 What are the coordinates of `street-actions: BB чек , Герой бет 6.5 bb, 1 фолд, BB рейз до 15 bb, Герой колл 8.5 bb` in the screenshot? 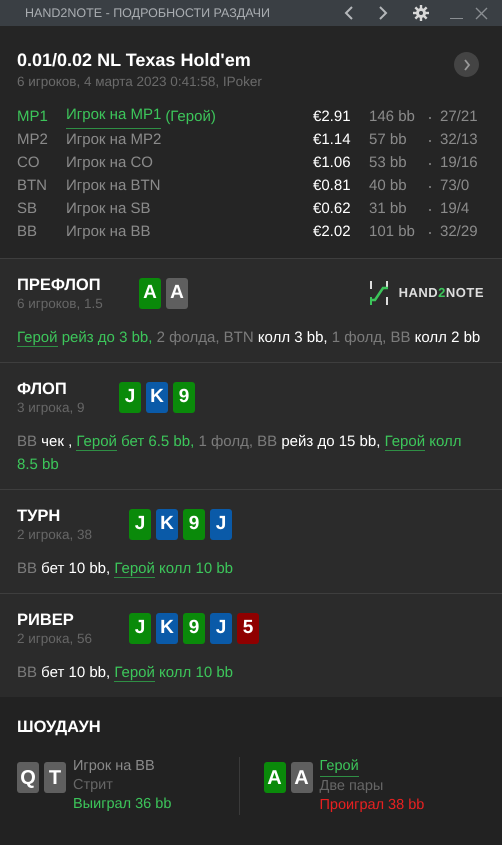 It's located at (240, 453).